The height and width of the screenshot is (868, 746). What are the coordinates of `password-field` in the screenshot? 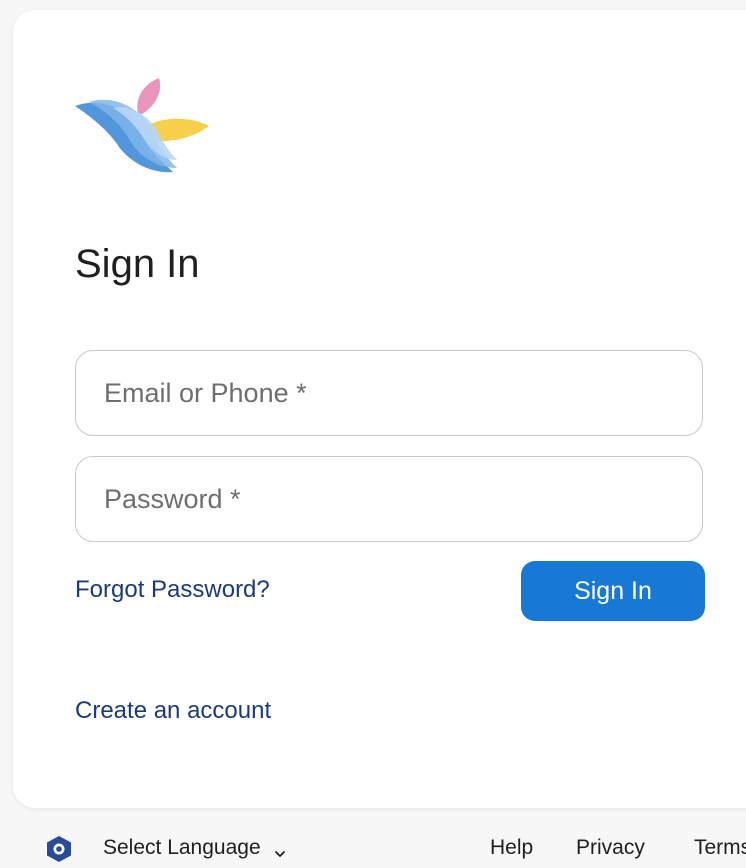 It's located at (389, 499).